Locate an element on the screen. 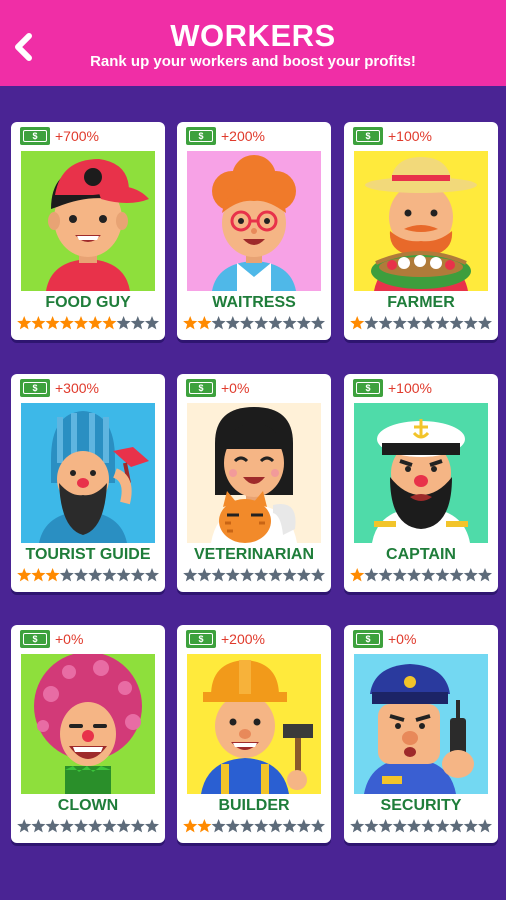  worker-card-farmer: $ +100% FARMER is located at coordinates (421, 231).